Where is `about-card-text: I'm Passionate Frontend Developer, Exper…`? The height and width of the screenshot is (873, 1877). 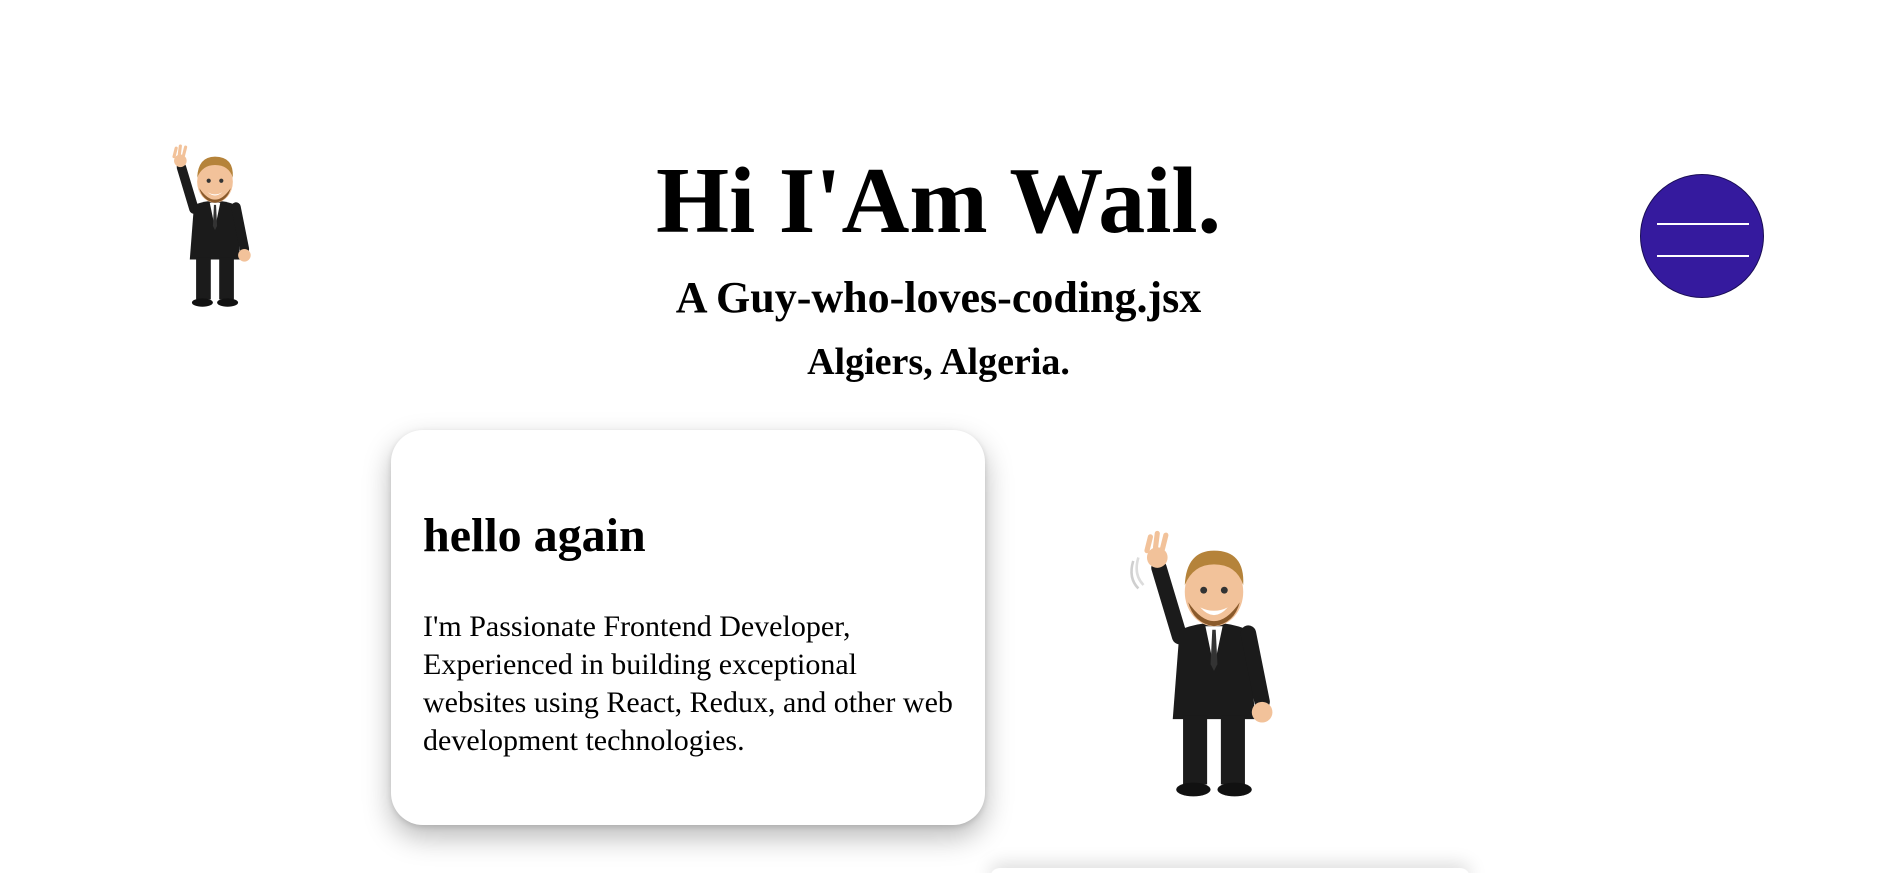 about-card-text: I'm Passionate Frontend Developer, Exper… is located at coordinates (688, 683).